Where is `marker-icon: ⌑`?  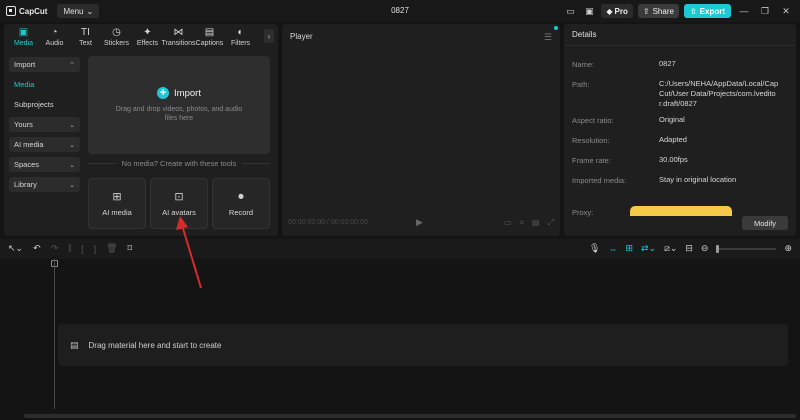
marker-icon: ⌑ is located at coordinates (130, 248).